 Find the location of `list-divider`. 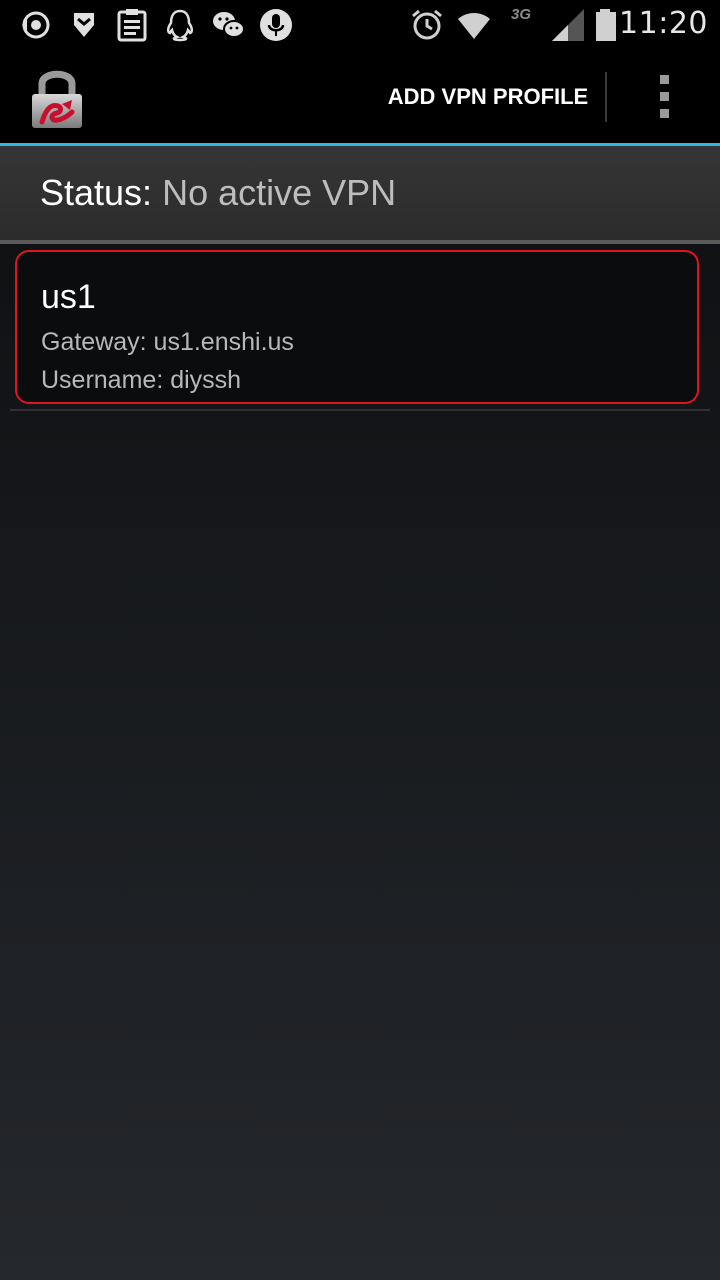

list-divider is located at coordinates (360, 410).